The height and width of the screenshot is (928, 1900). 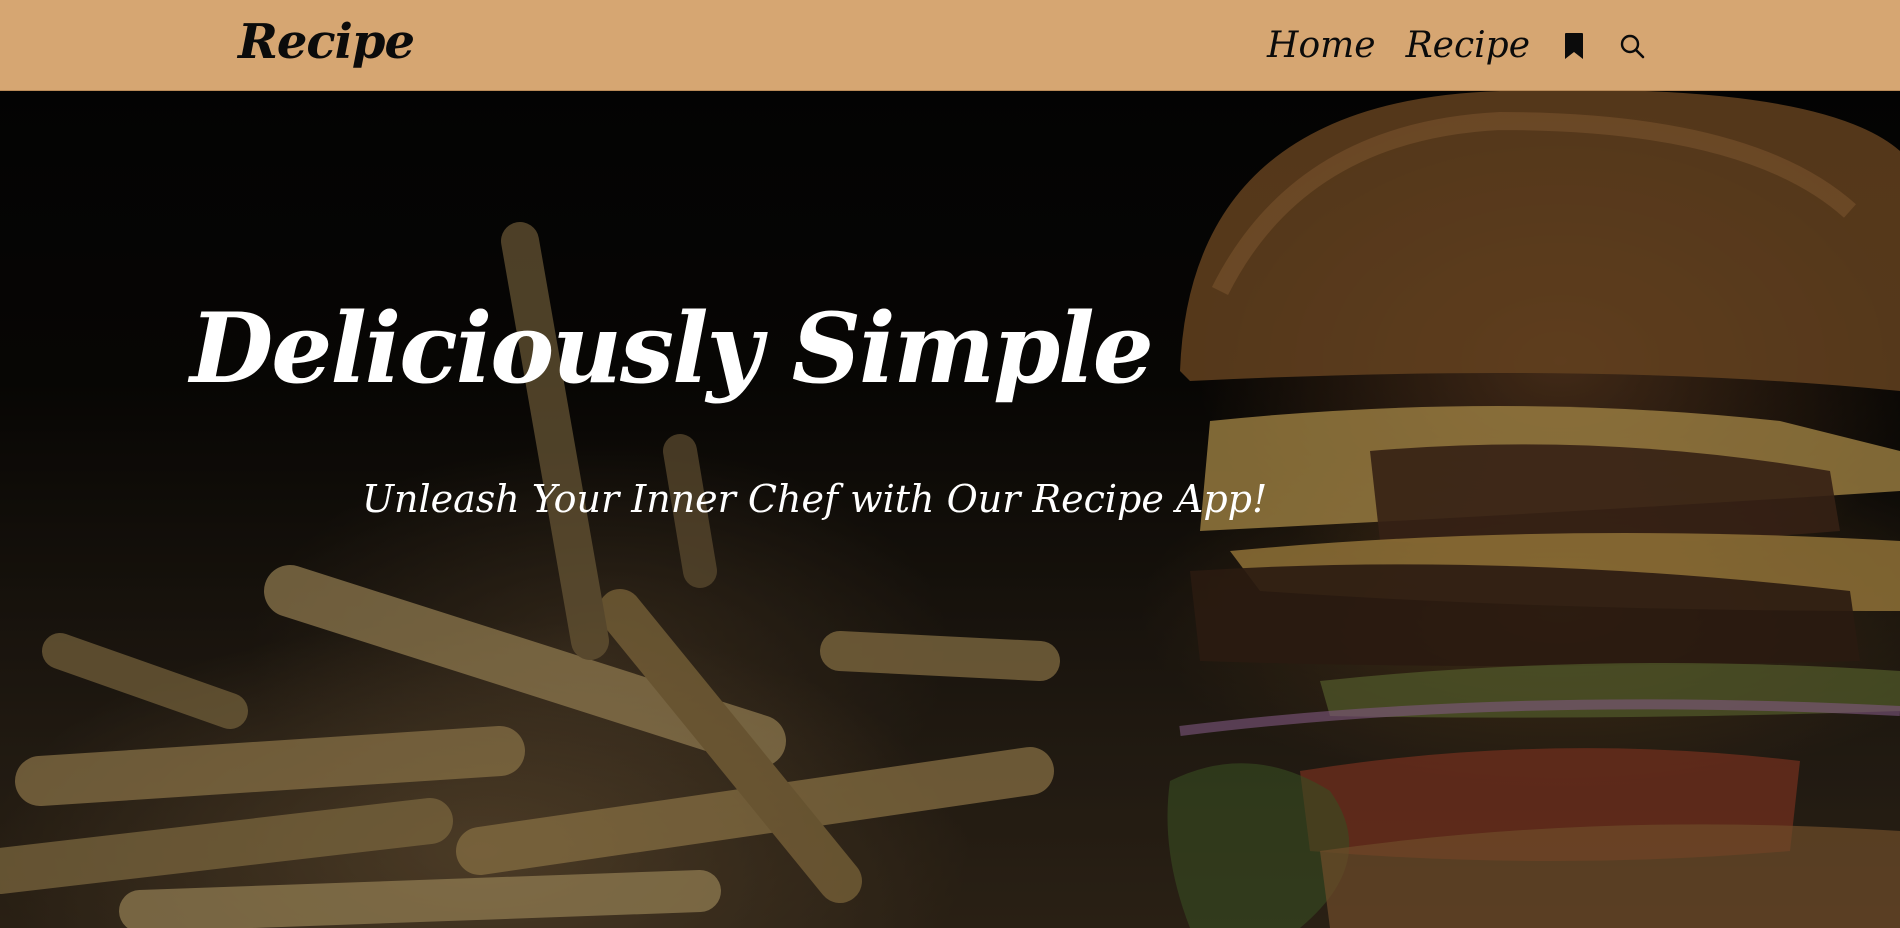 I want to click on bookmark-icon, so click(x=1574, y=46).